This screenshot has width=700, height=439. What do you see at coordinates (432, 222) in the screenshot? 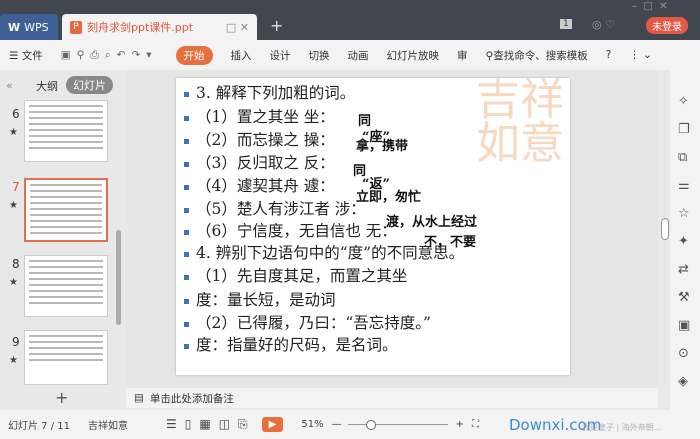
I see `annotation: 渡，从水上经过` at bounding box center [432, 222].